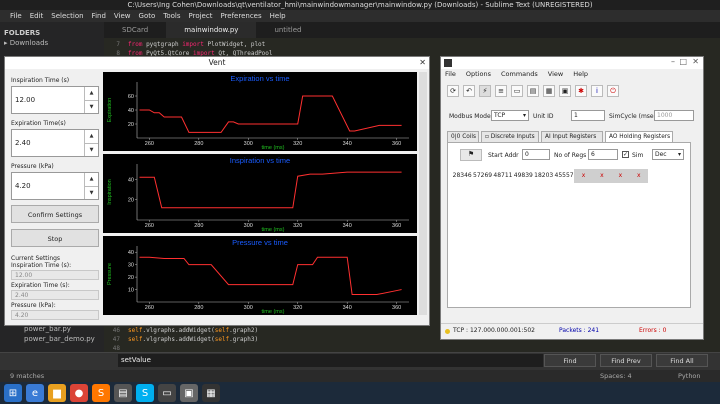 The image size is (720, 404). I want to click on cur-press-value: 4.20, so click(55, 315).